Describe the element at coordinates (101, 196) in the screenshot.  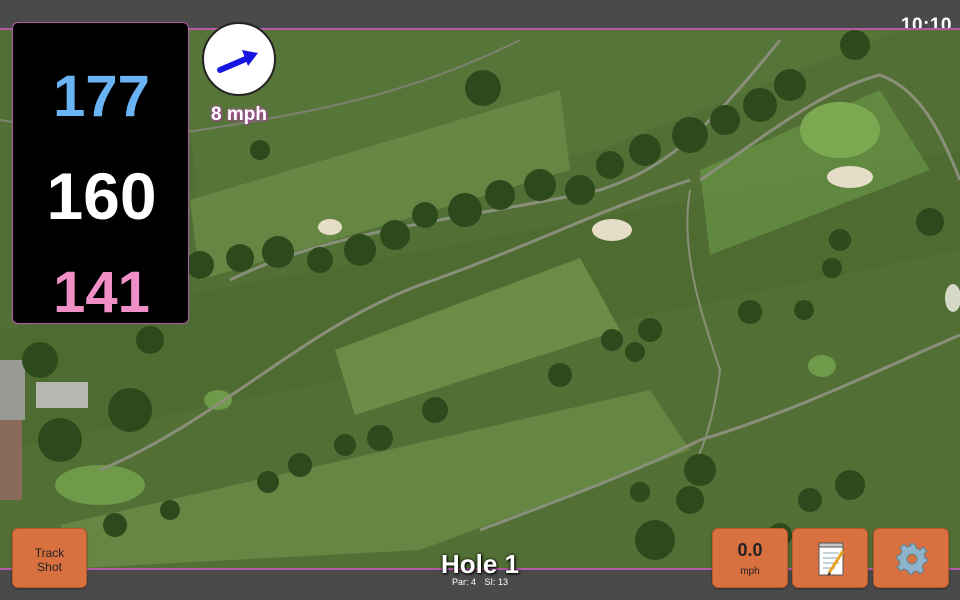
I see `middle-distance: 160` at that location.